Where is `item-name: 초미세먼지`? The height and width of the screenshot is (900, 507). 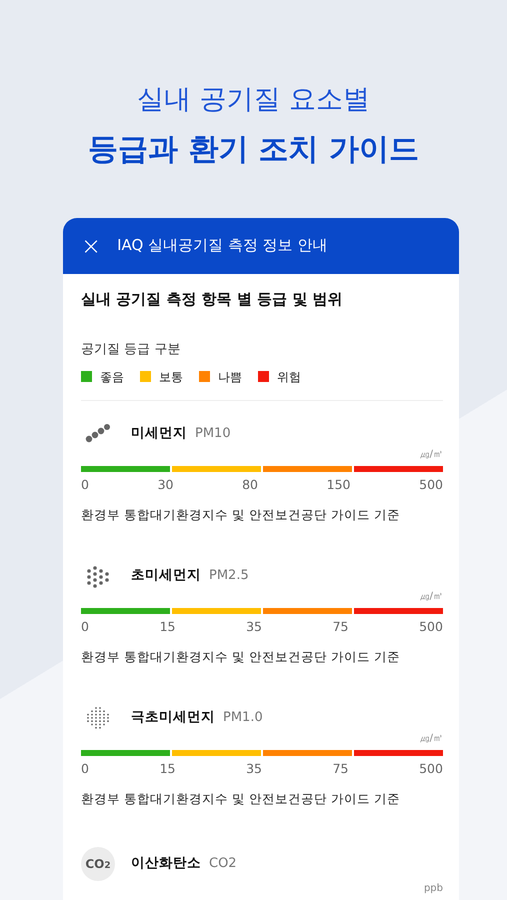
item-name: 초미세먼지 is located at coordinates (166, 576).